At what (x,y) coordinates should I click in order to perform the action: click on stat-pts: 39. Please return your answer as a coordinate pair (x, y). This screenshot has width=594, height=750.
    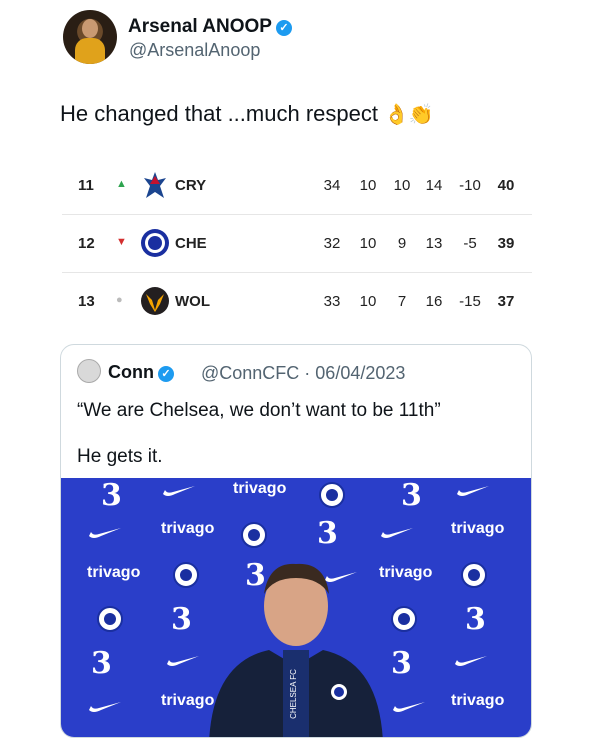
    Looking at the image, I should click on (506, 243).